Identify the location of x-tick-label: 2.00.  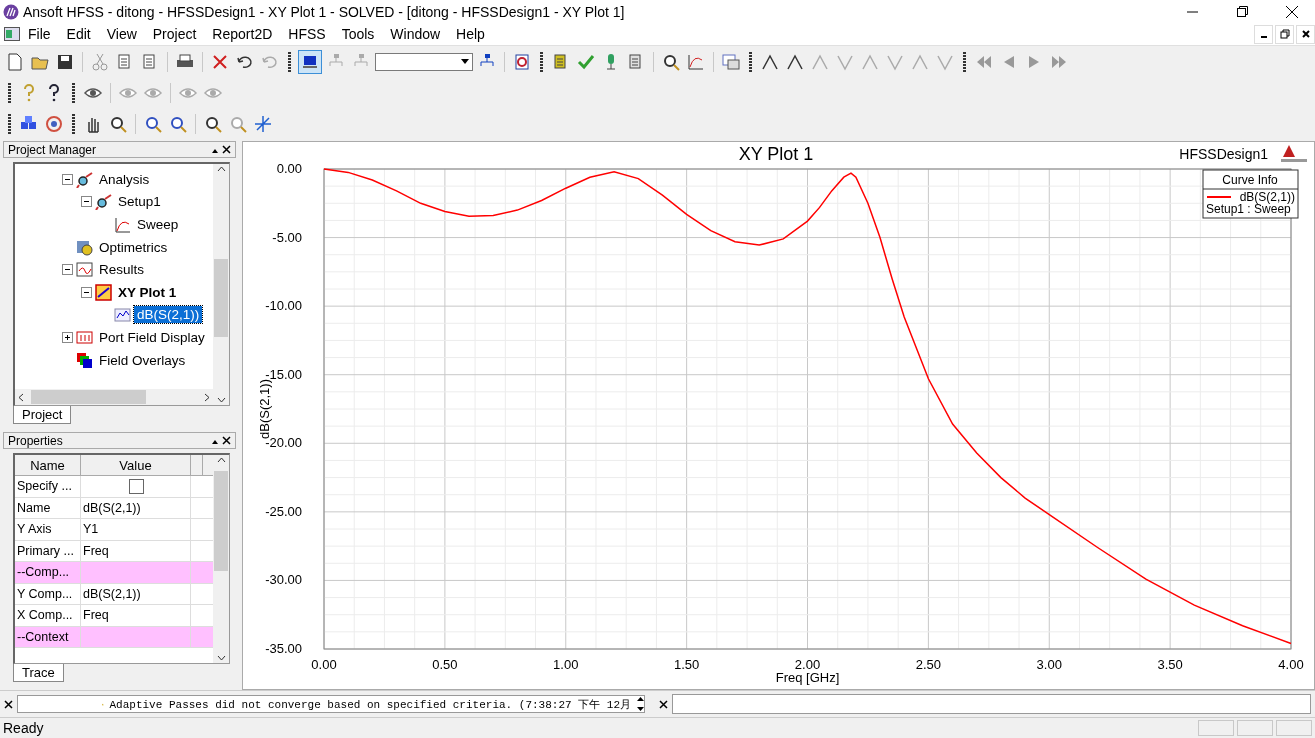
(807, 664).